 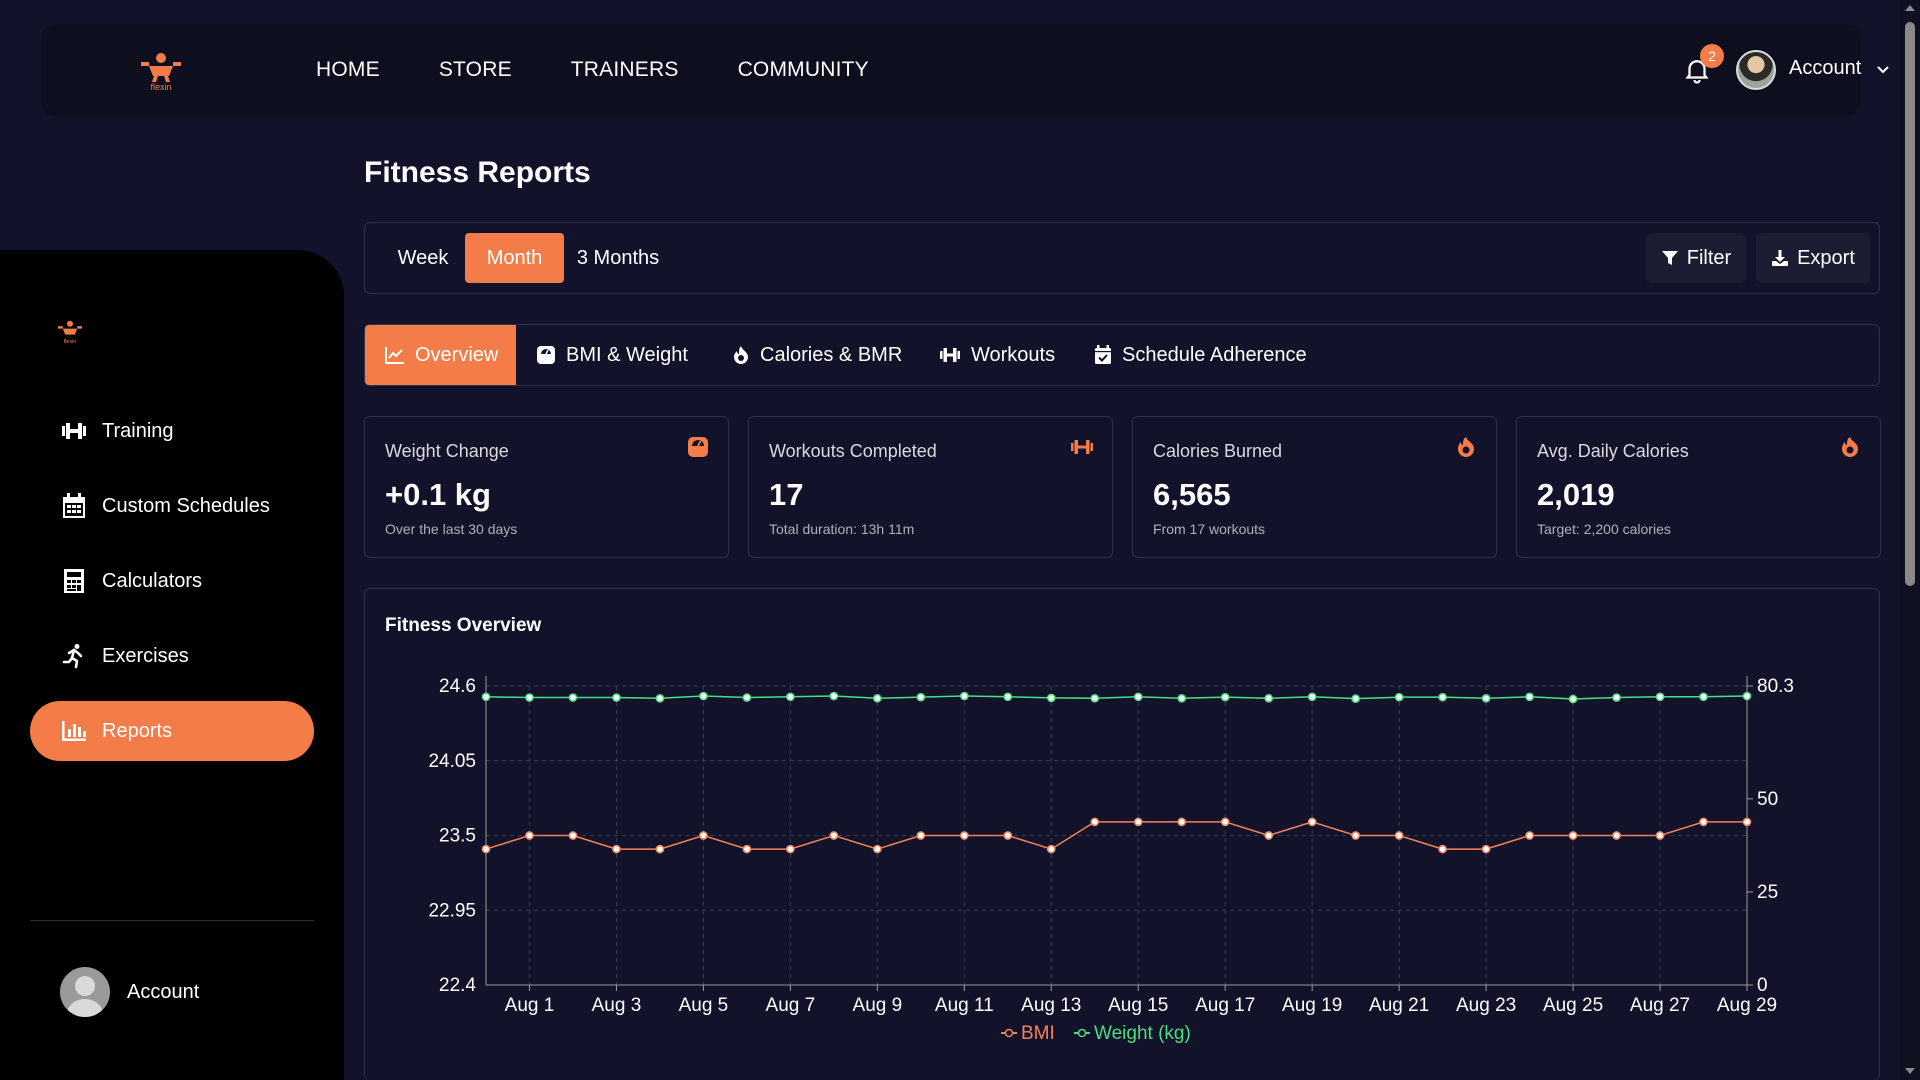 I want to click on series-line-weight, so click(x=1116, y=697).